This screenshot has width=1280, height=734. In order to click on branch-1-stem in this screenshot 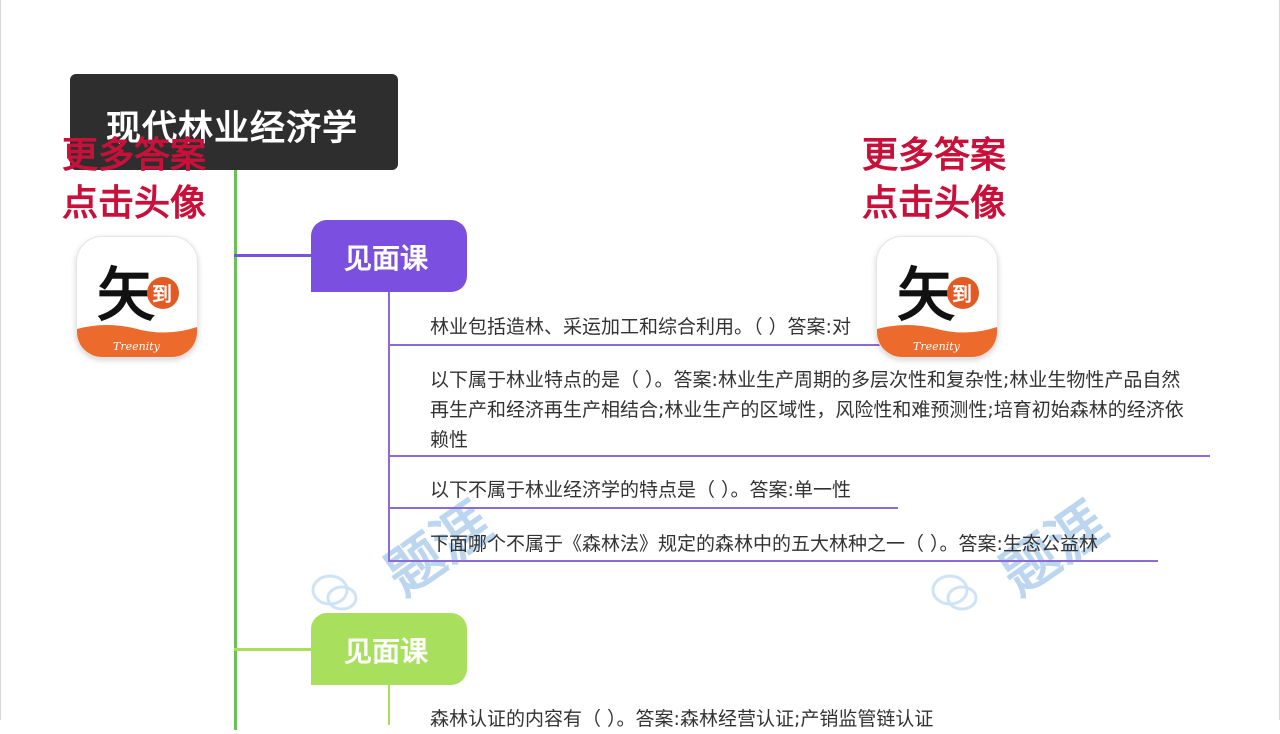, I will do `click(389, 426)`.